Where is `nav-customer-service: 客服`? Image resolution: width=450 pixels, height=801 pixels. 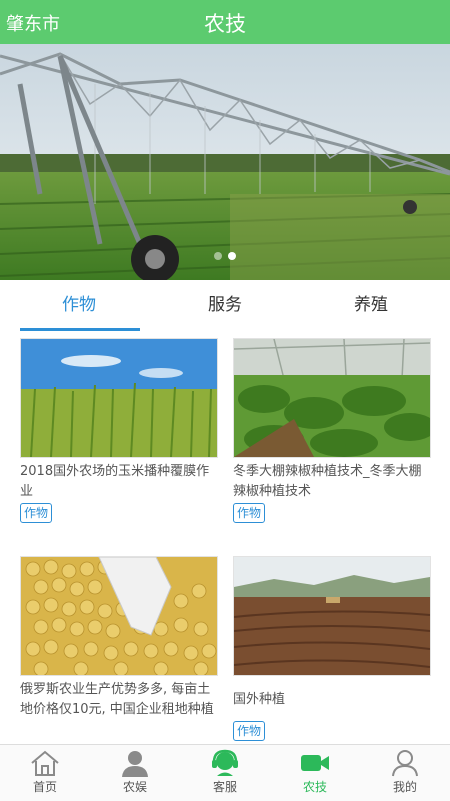
nav-customer-service: 客服 is located at coordinates (225, 773).